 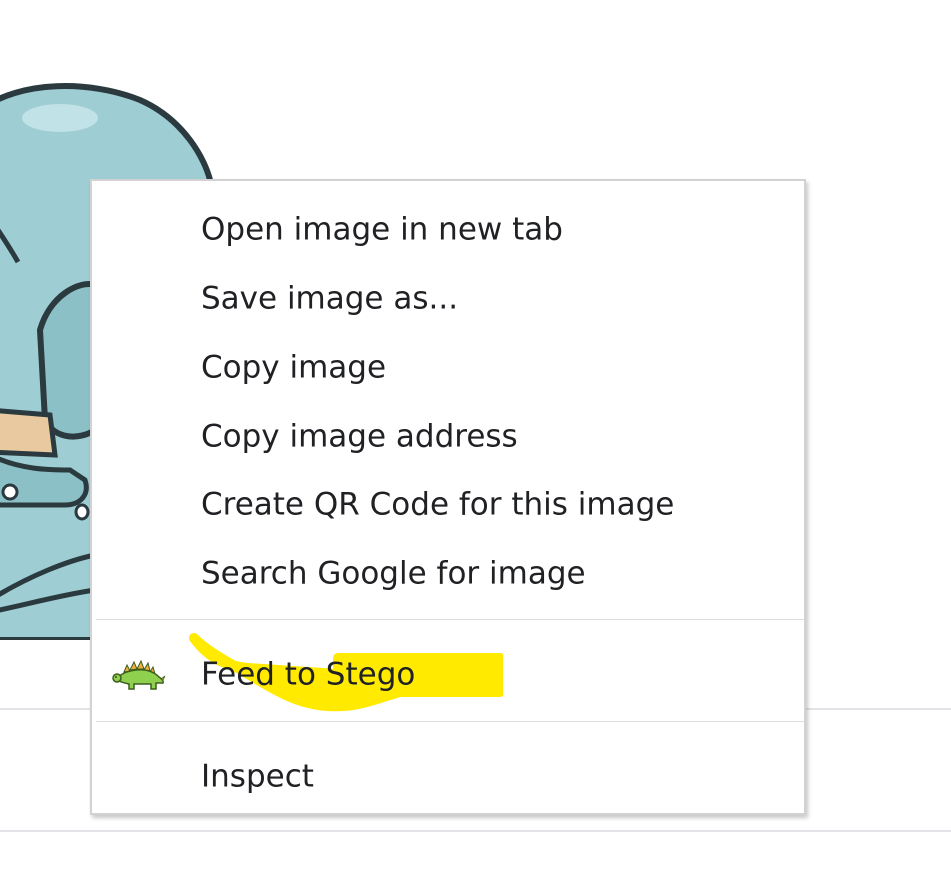 I want to click on menu-item-copy-image-address: Copy image address, so click(x=448, y=437).